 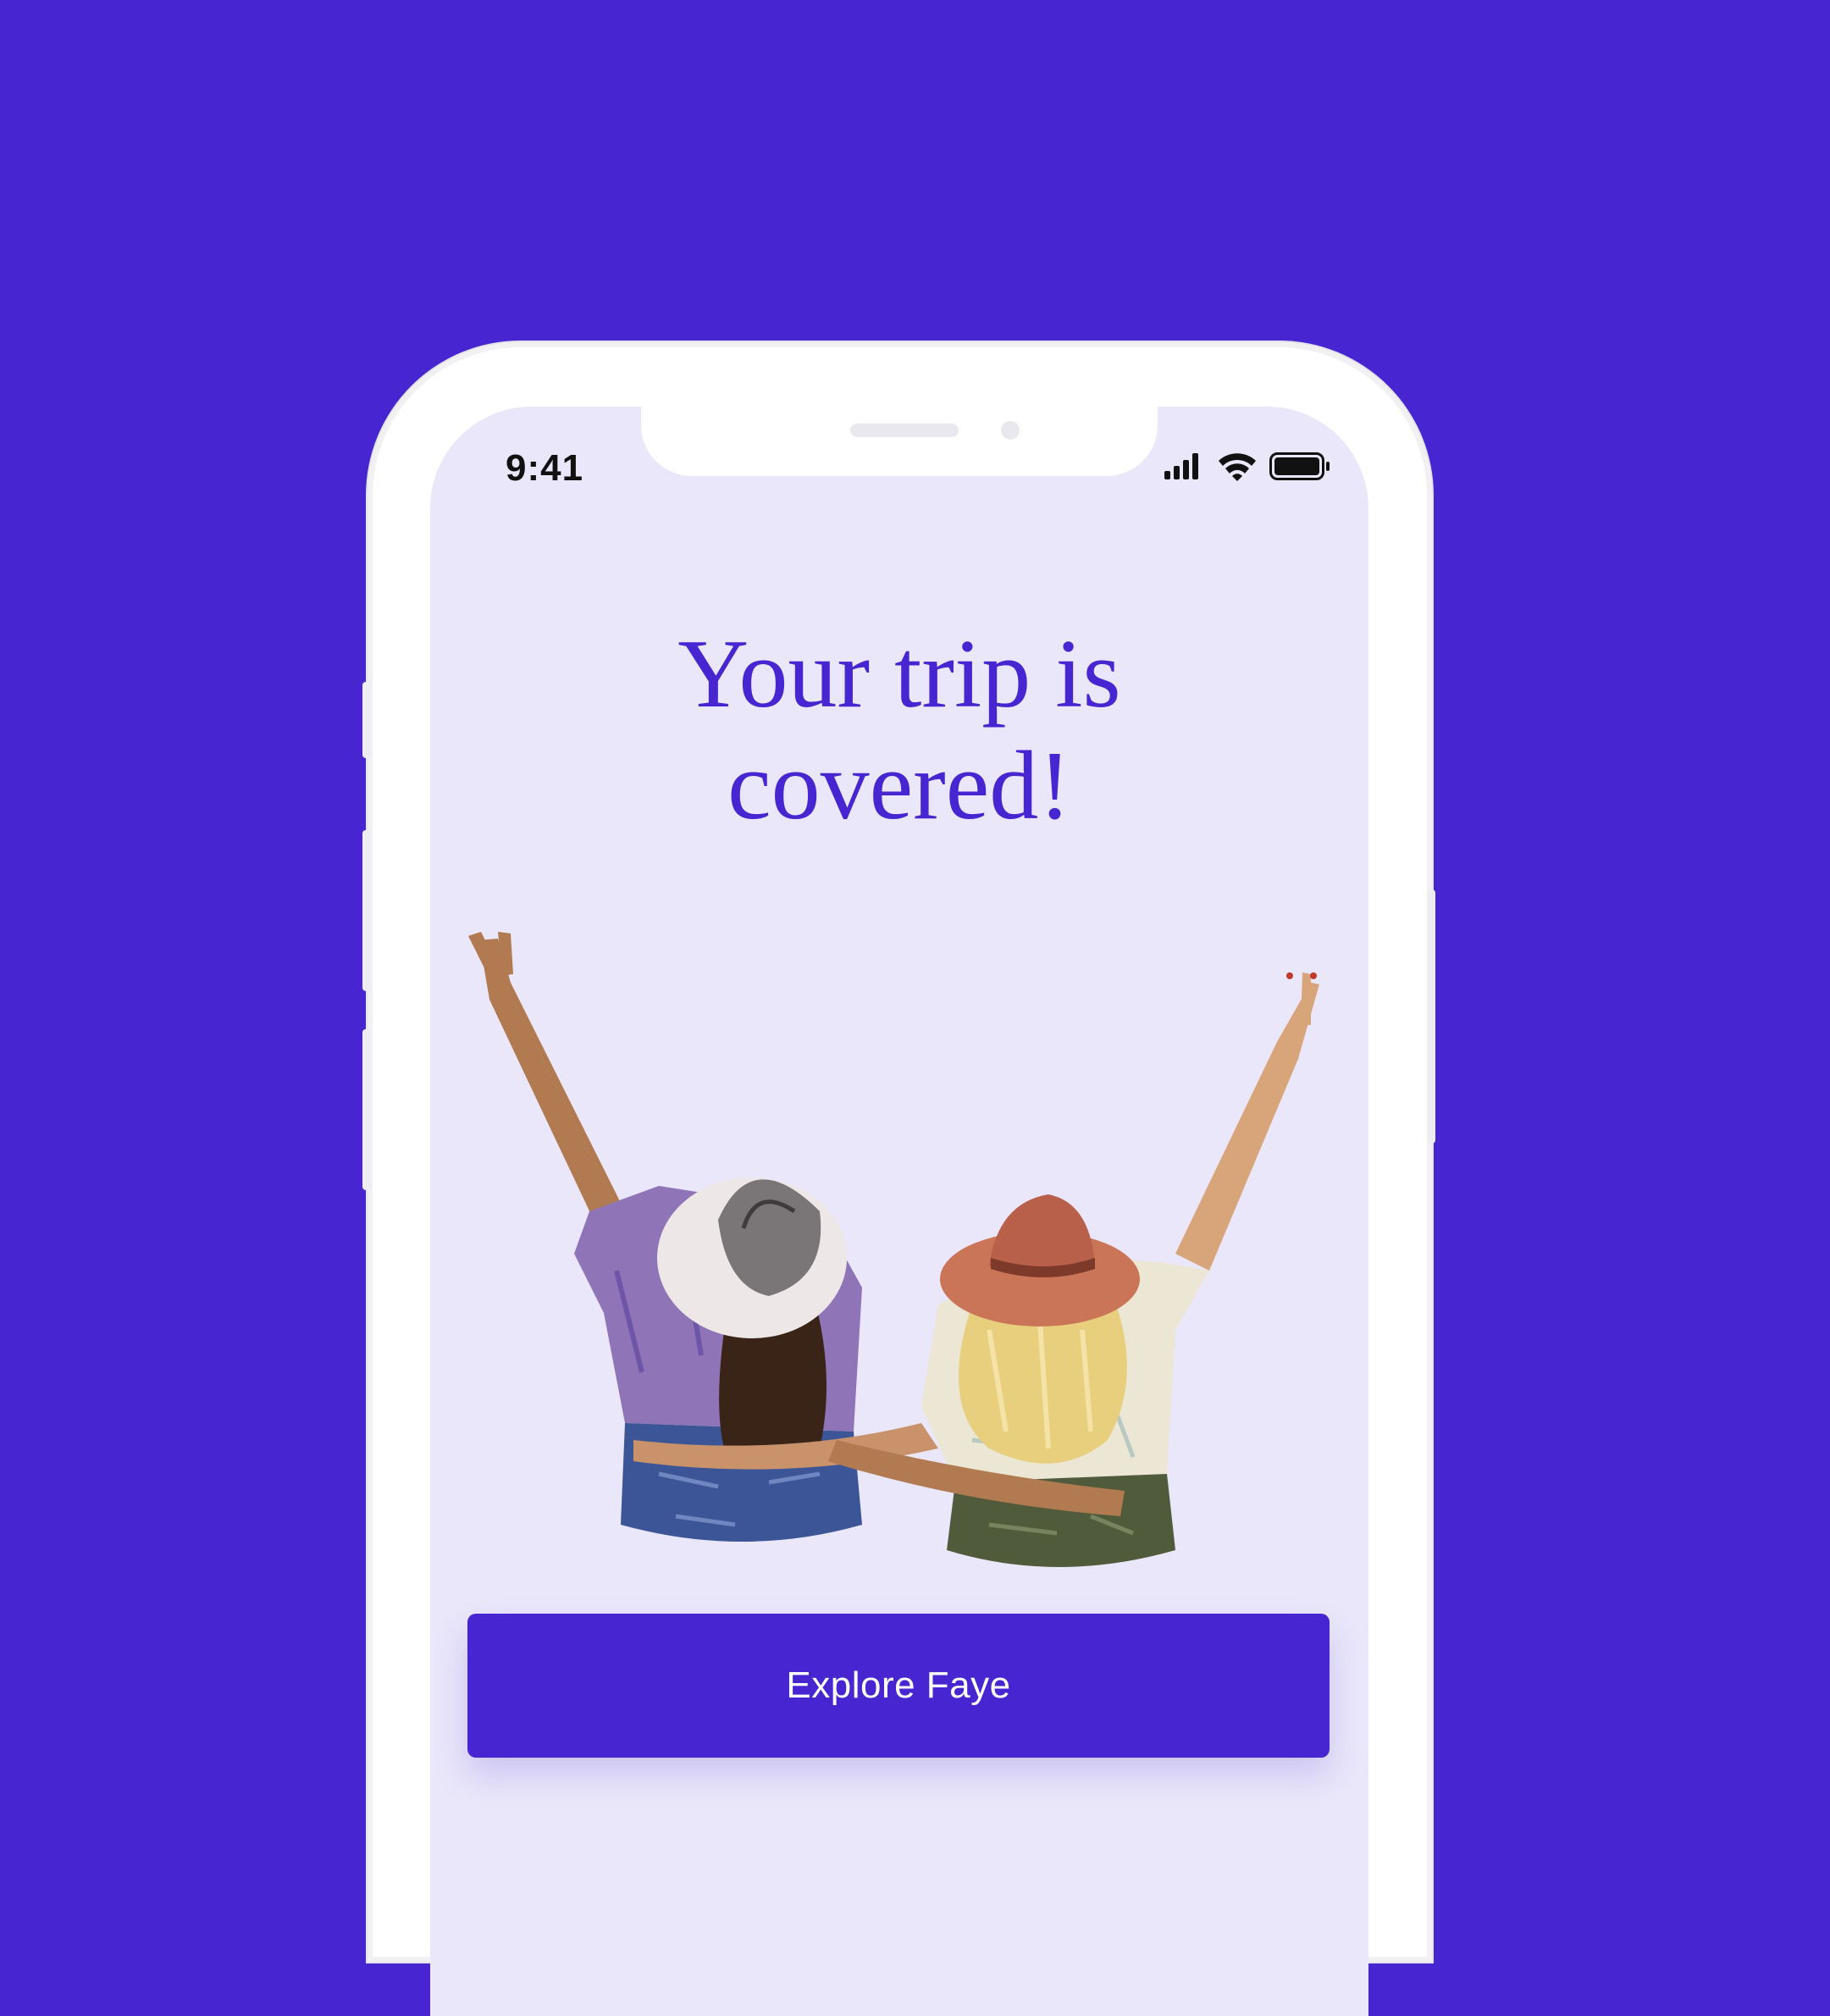 What do you see at coordinates (1181, 466) in the screenshot?
I see `signal-icon` at bounding box center [1181, 466].